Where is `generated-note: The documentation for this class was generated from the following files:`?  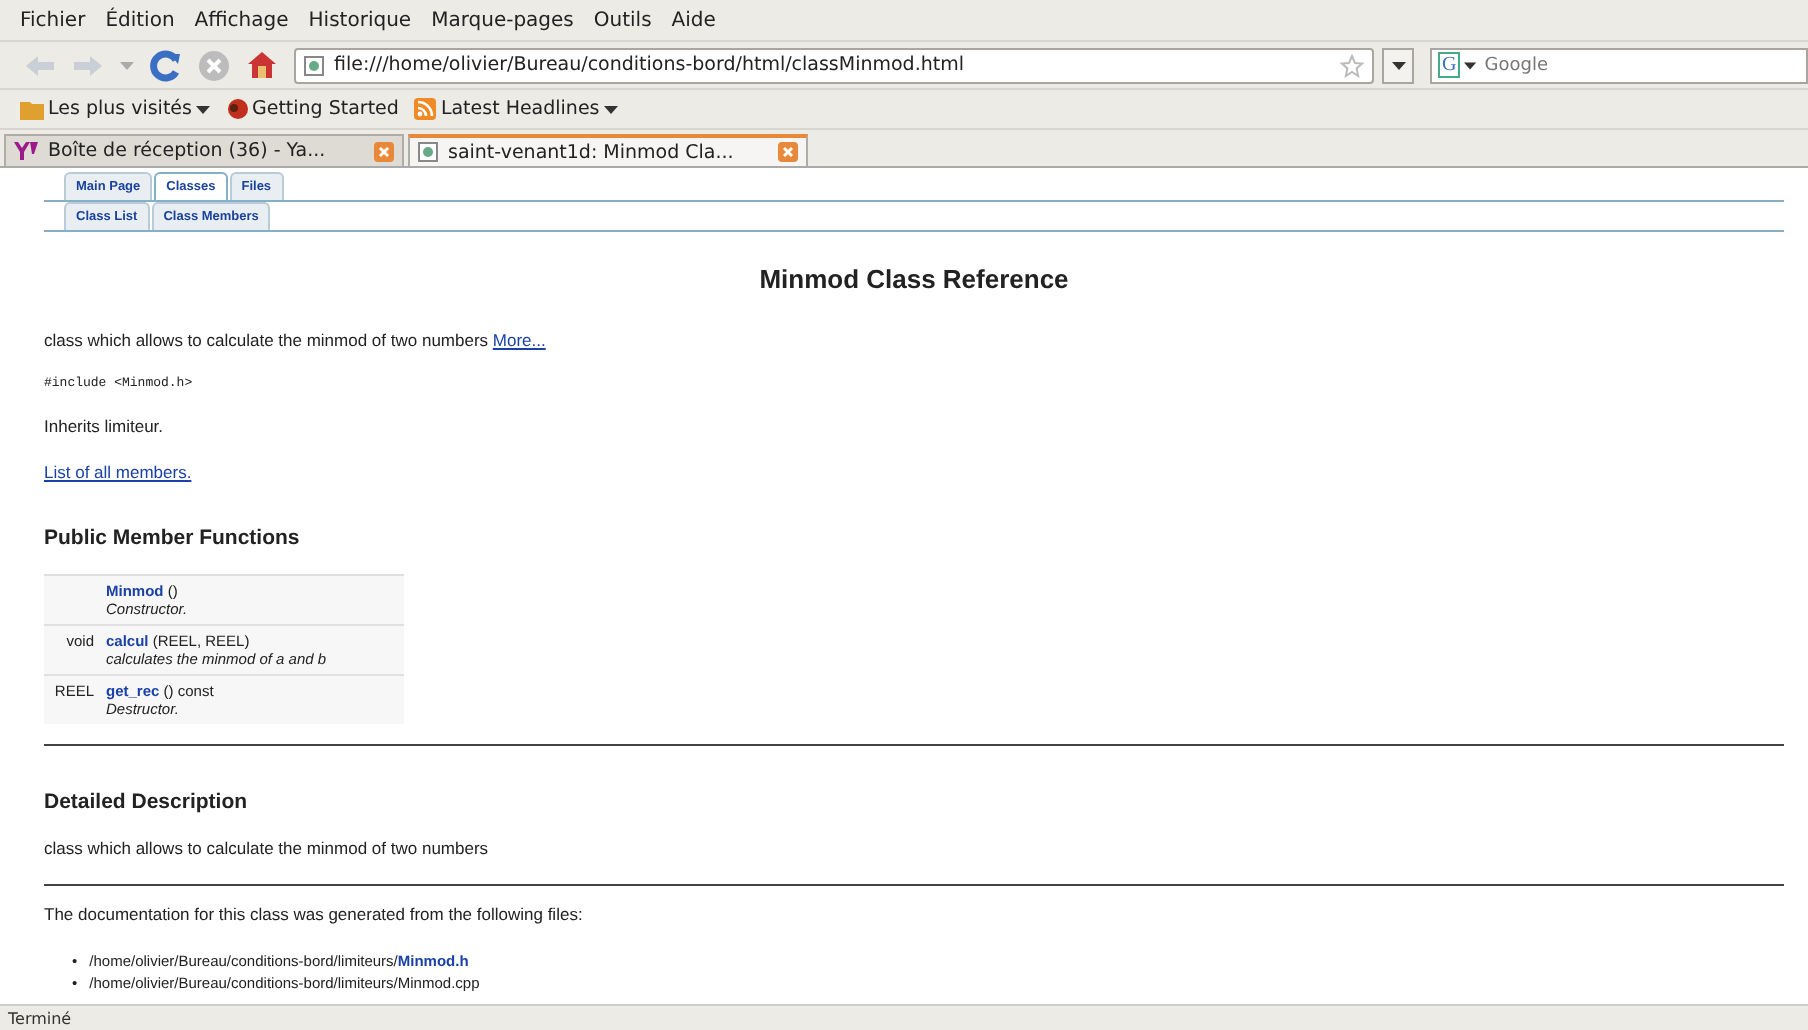
generated-note: The documentation for this class was generated from the following files: is located at coordinates (314, 914).